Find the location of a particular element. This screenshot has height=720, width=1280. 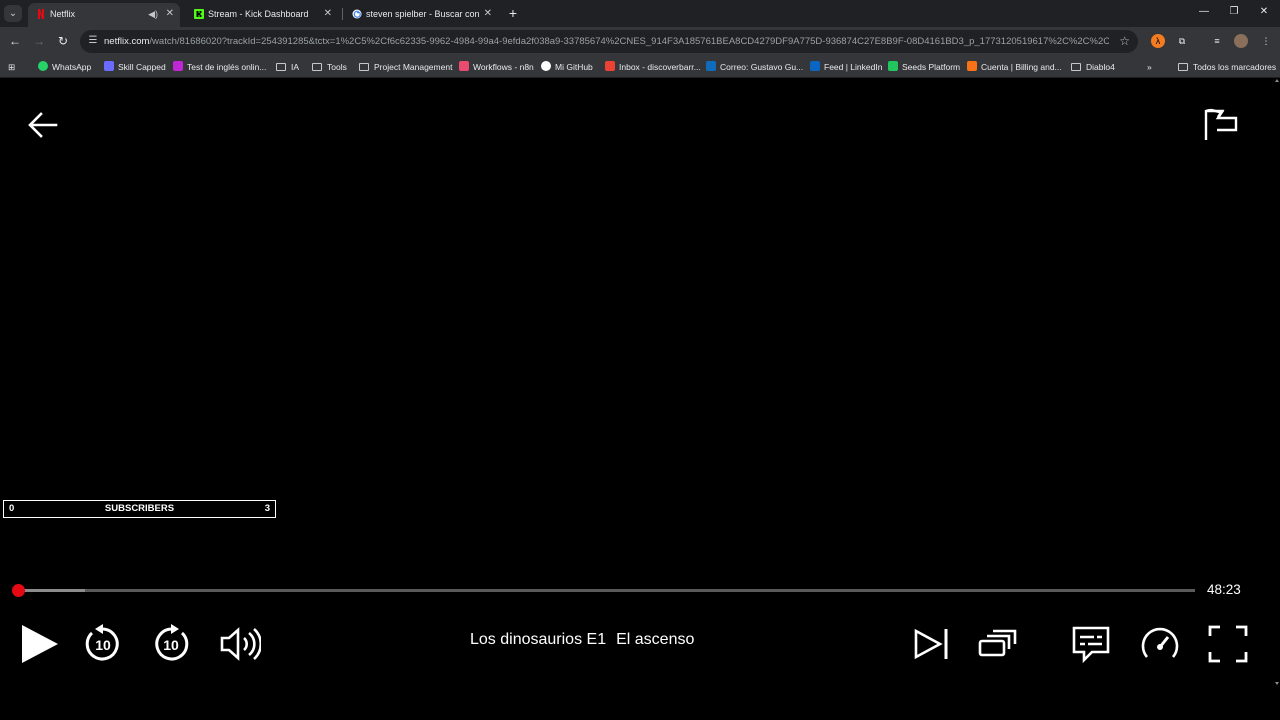

subscribers-label: SUBSCRIBERS is located at coordinates (139, 508).